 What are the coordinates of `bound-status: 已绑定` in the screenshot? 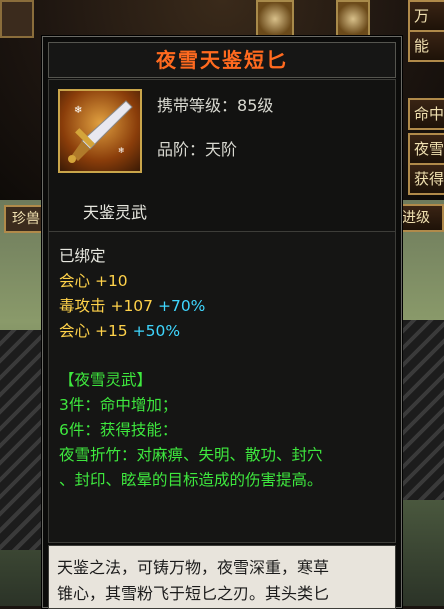 It's located at (82, 256).